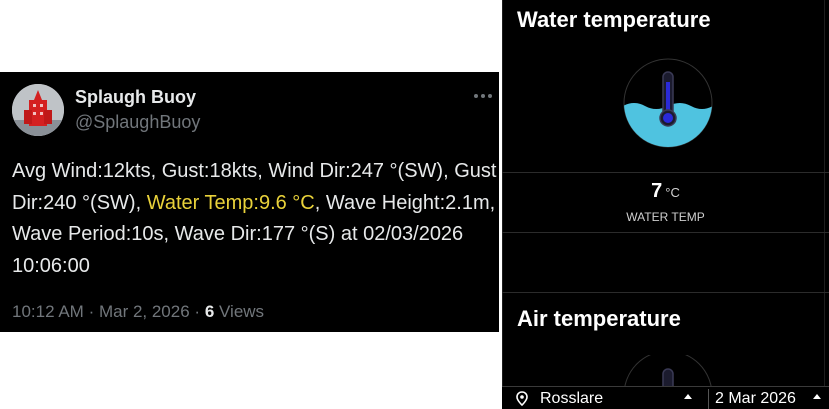  I want to click on more-horizontal-icon, so click(483, 96).